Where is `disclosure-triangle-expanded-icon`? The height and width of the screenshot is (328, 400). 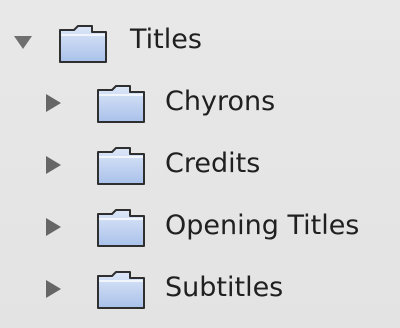
disclosure-triangle-expanded-icon is located at coordinates (23, 42).